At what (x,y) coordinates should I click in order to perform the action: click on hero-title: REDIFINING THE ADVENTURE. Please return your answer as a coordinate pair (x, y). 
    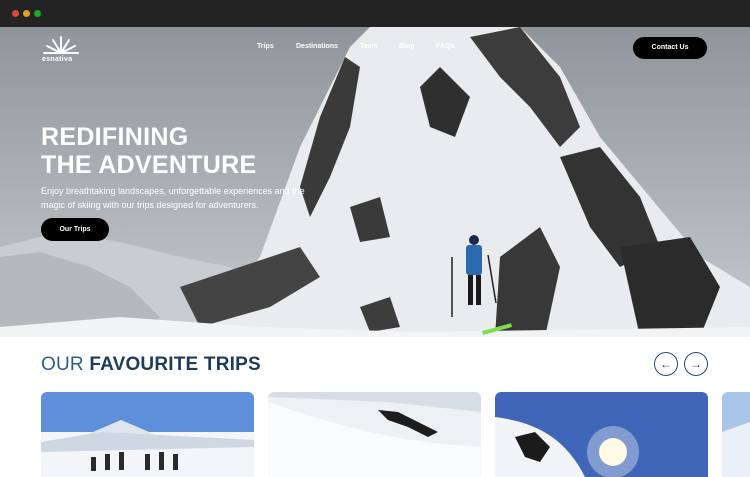
    Looking at the image, I should click on (148, 151).